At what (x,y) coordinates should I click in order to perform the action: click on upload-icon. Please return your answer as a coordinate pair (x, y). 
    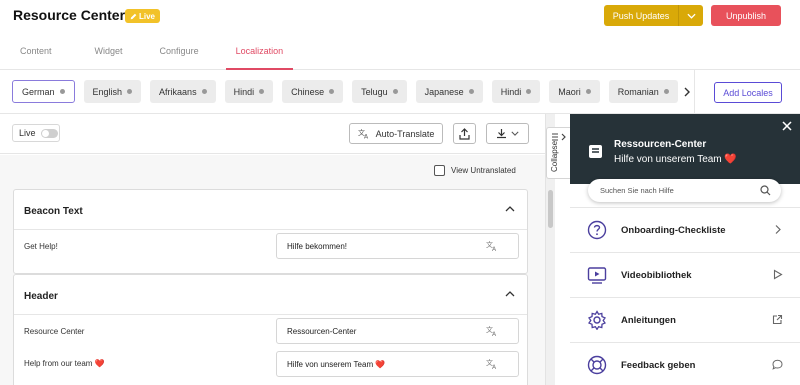
    Looking at the image, I should click on (464, 133).